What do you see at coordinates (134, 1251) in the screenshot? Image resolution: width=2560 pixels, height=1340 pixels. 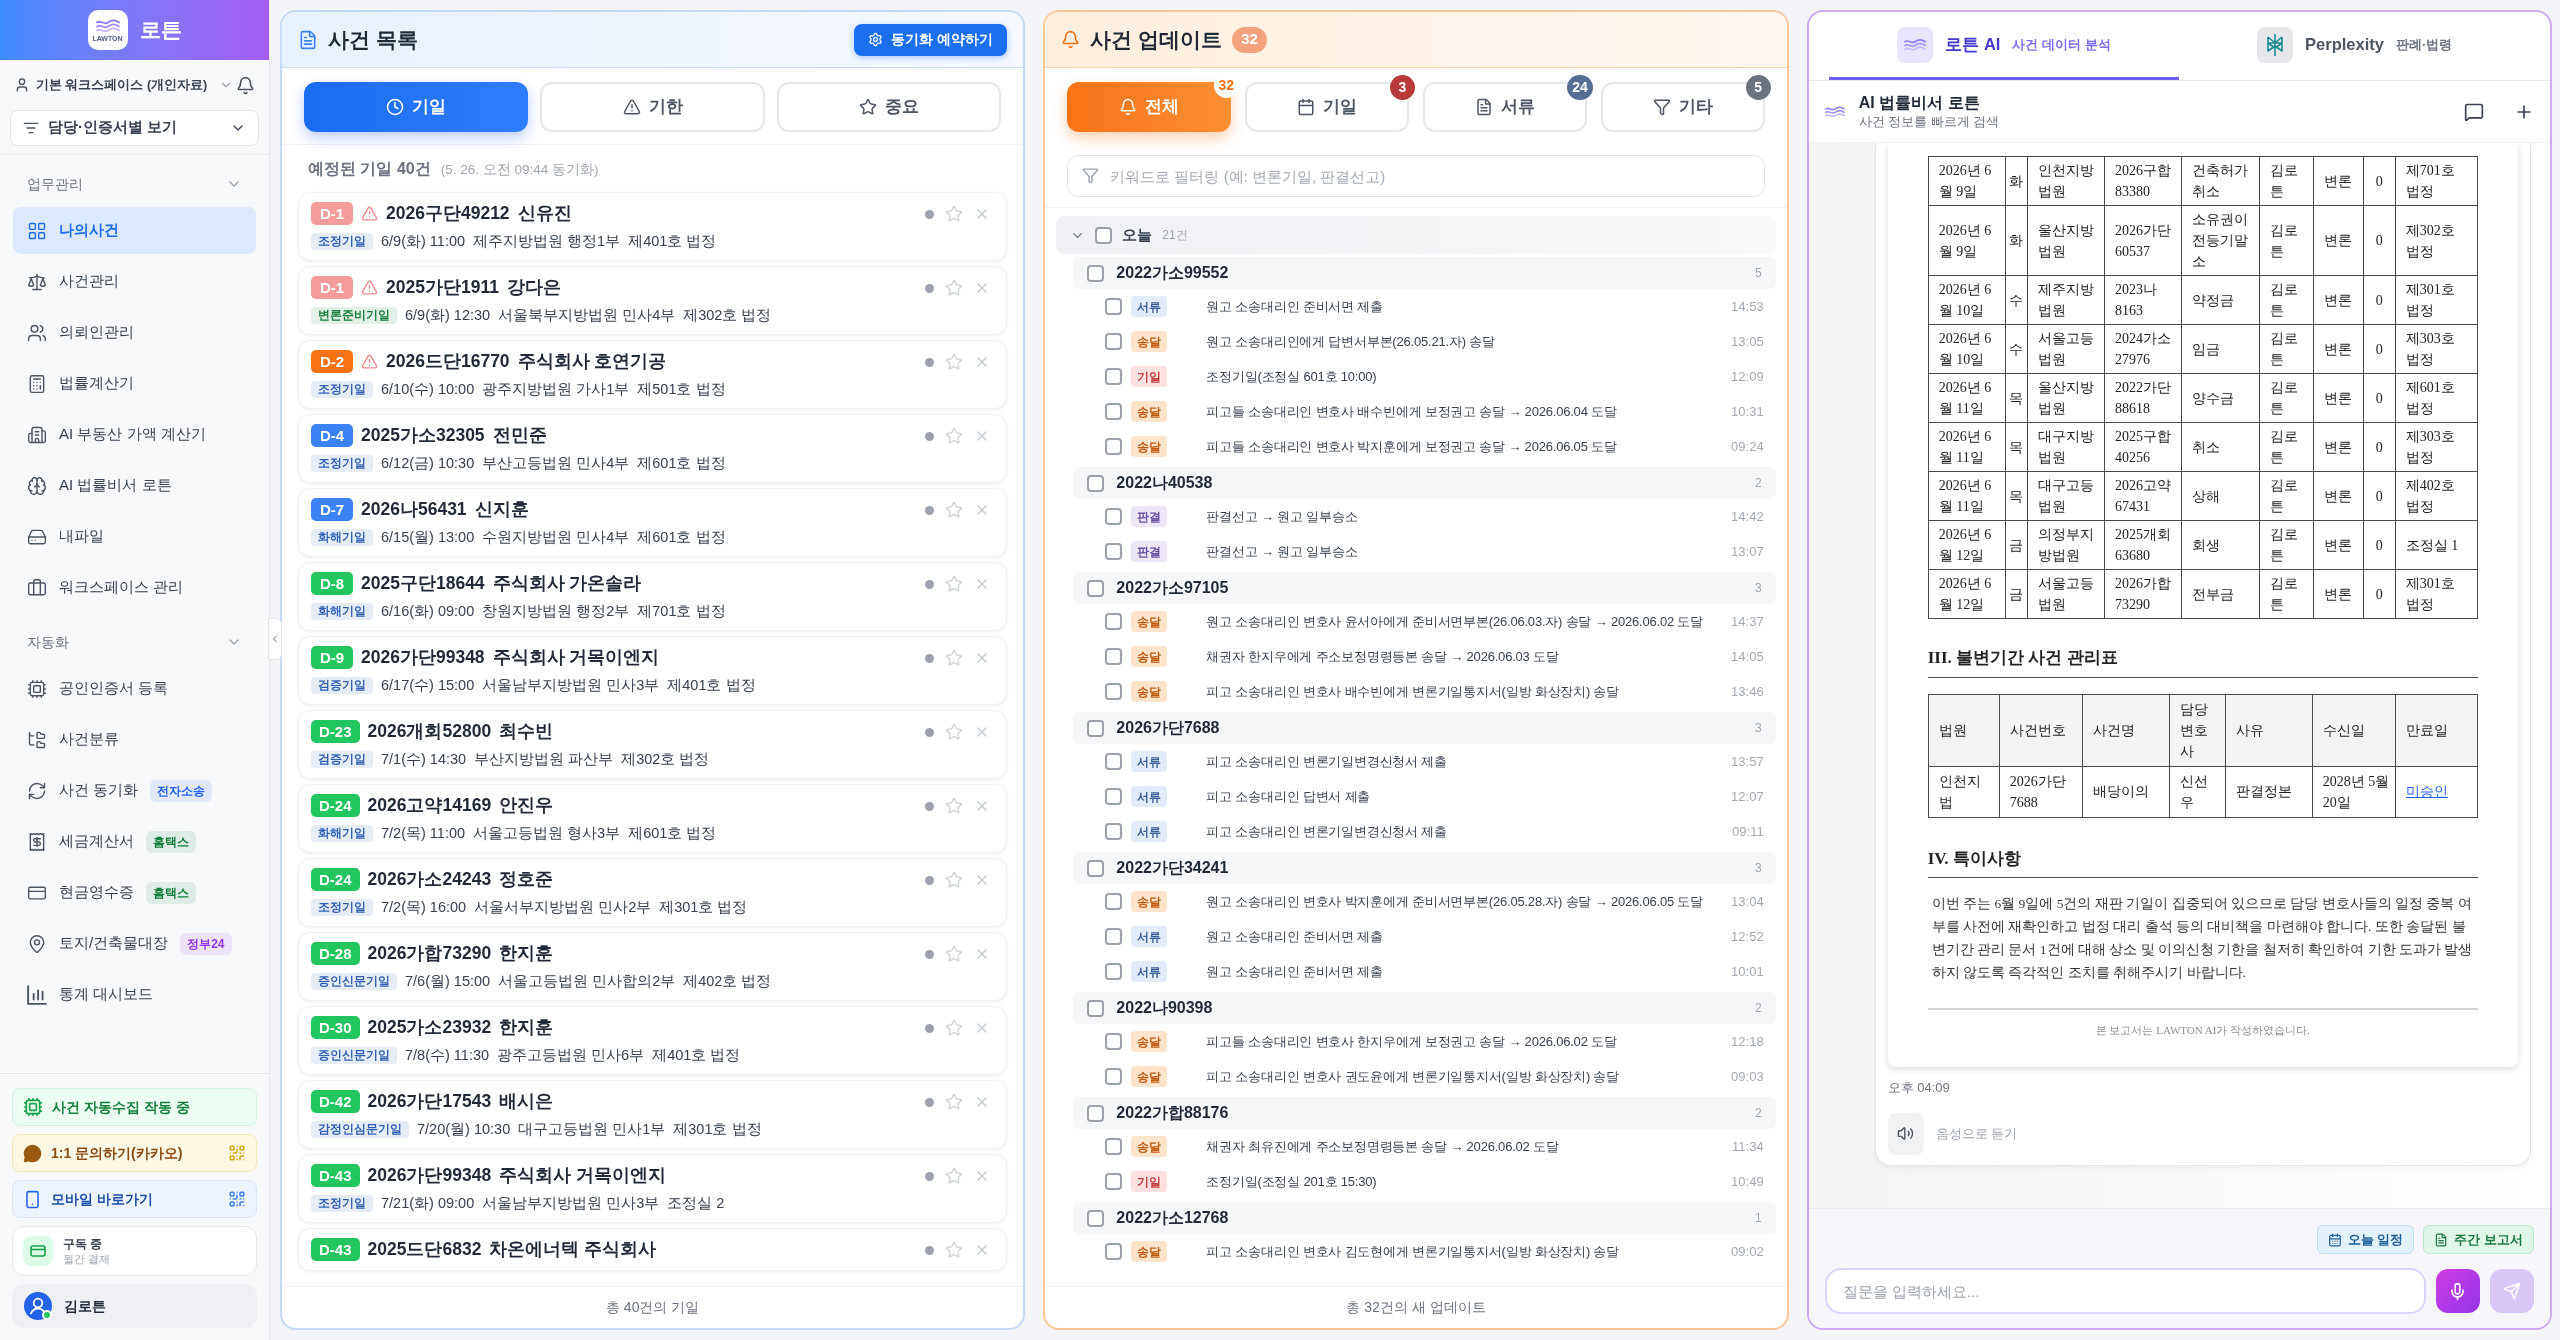 I see `subscription-card: 구독 중 월간 결제` at bounding box center [134, 1251].